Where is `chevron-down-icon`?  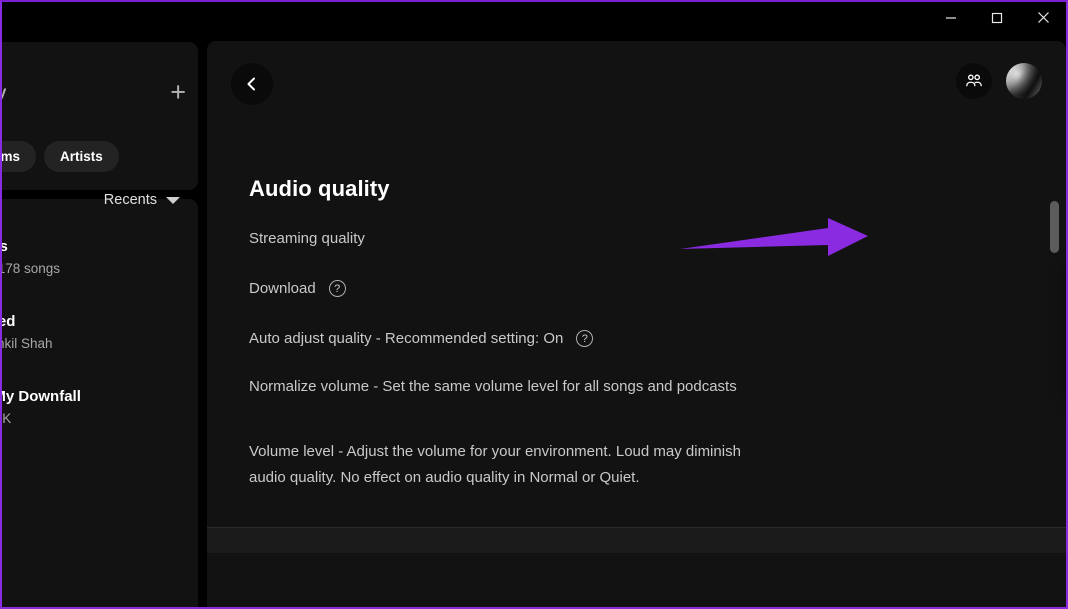 chevron-down-icon is located at coordinates (173, 200).